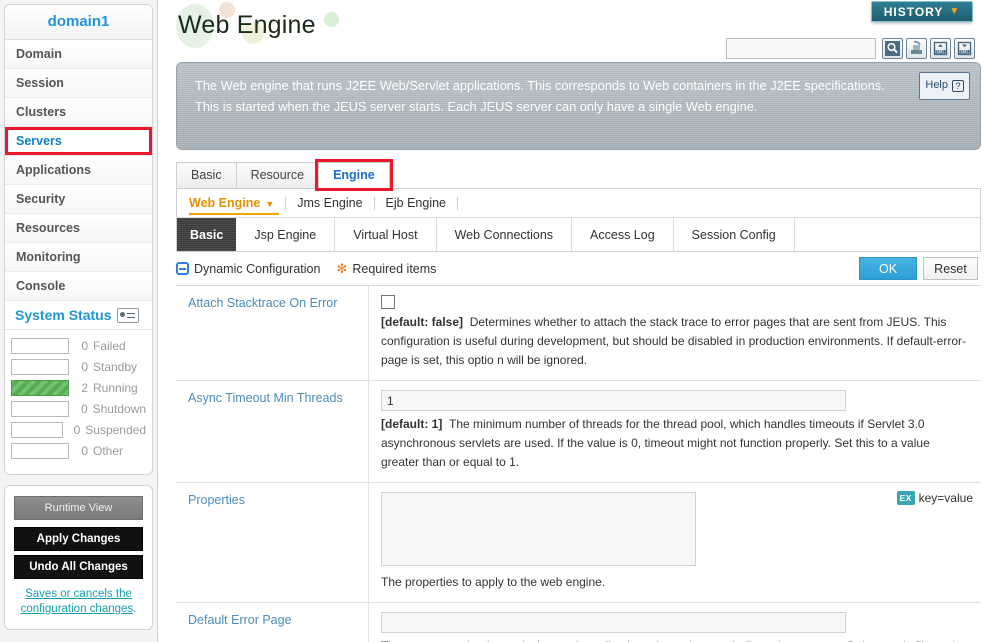 The image size is (993, 642). Describe the element at coordinates (78, 286) in the screenshot. I see `sidebar-item-console: Console` at that location.